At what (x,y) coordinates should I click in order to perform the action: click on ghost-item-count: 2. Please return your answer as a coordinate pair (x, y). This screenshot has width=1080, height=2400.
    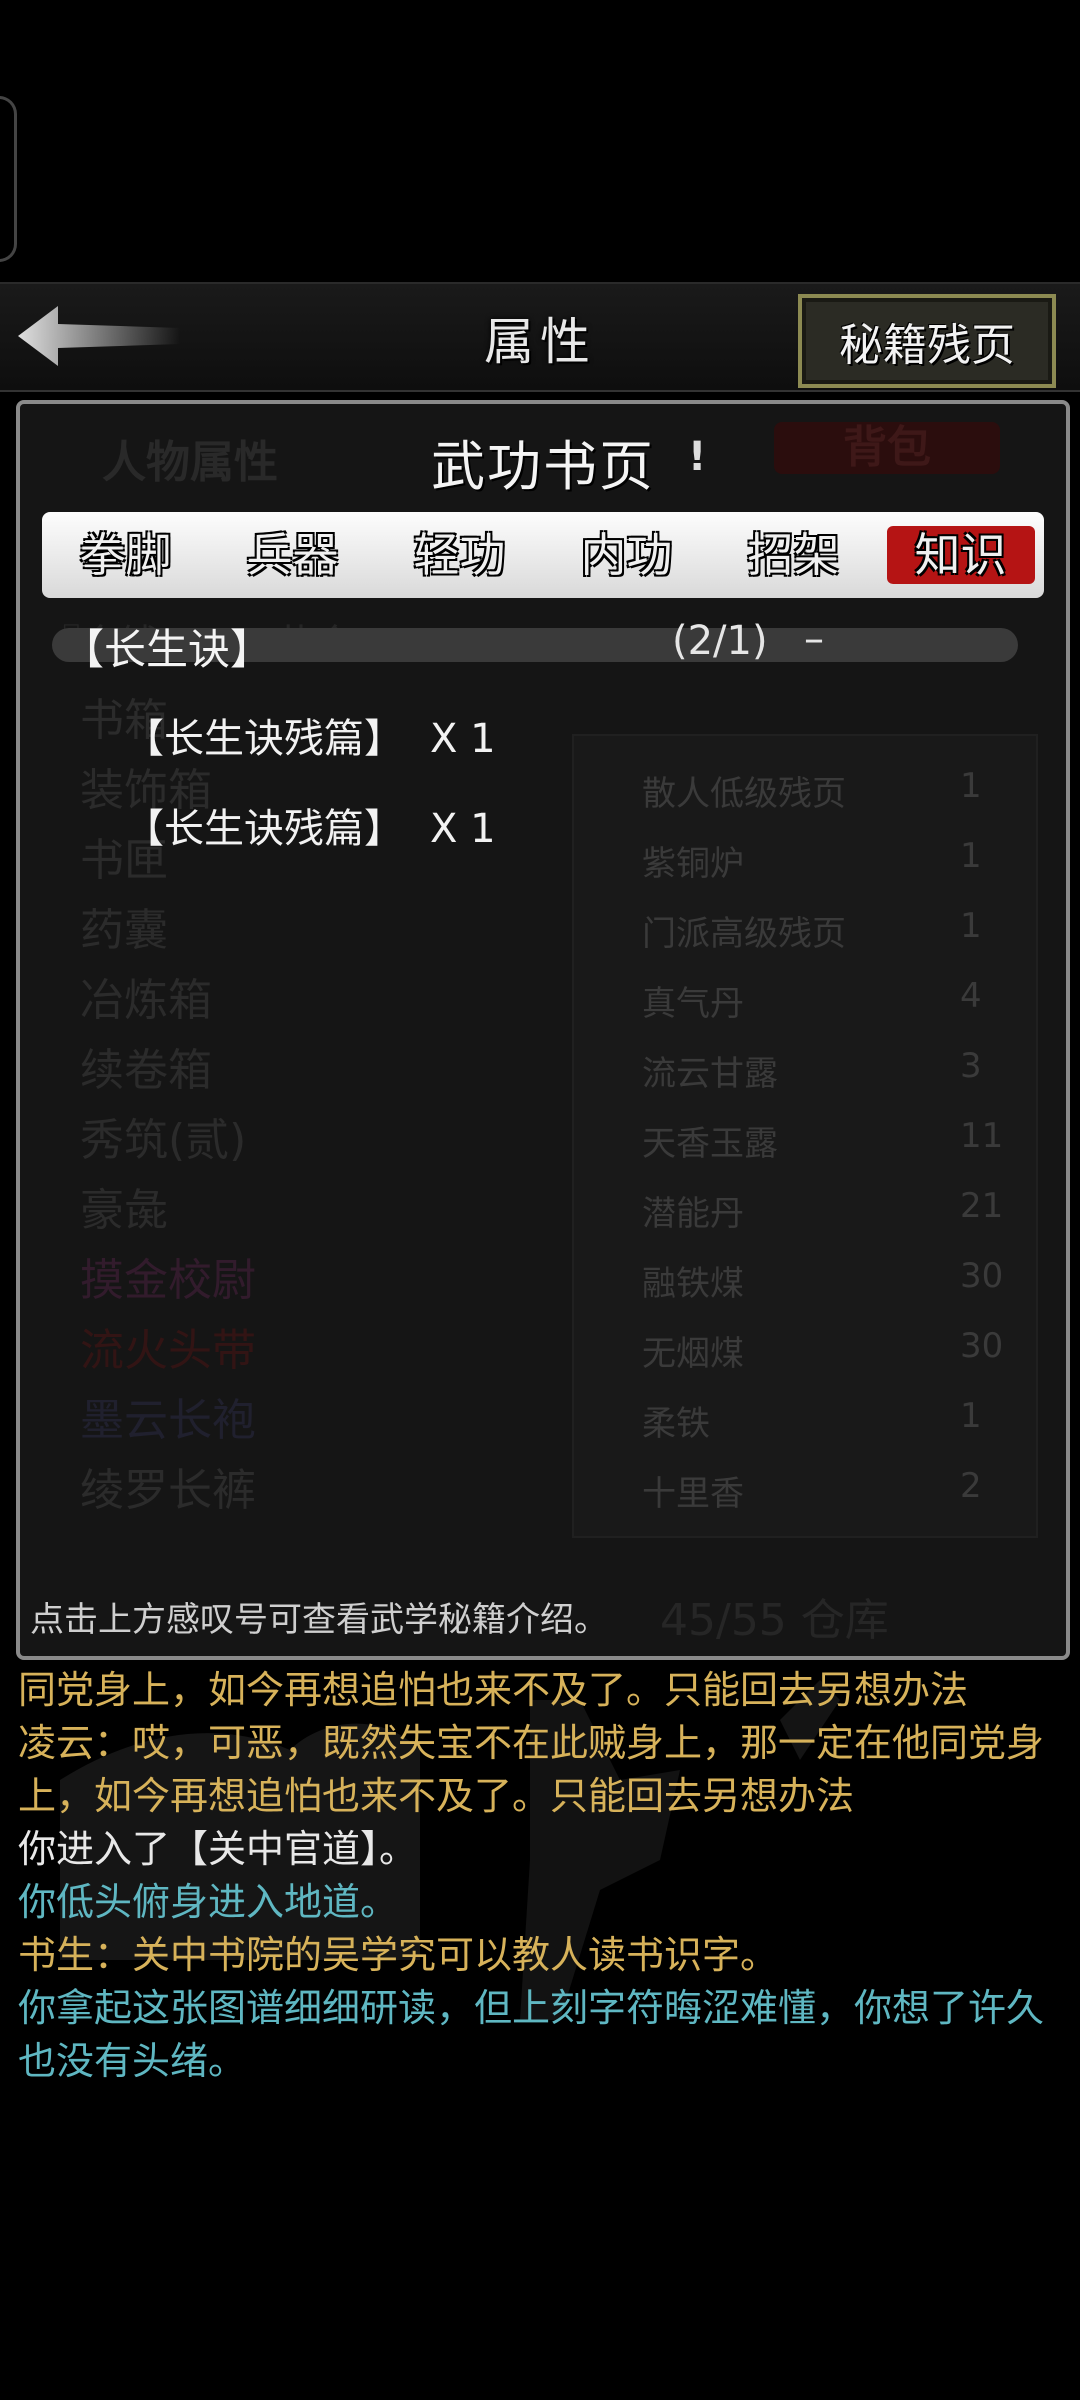
    Looking at the image, I should click on (971, 1486).